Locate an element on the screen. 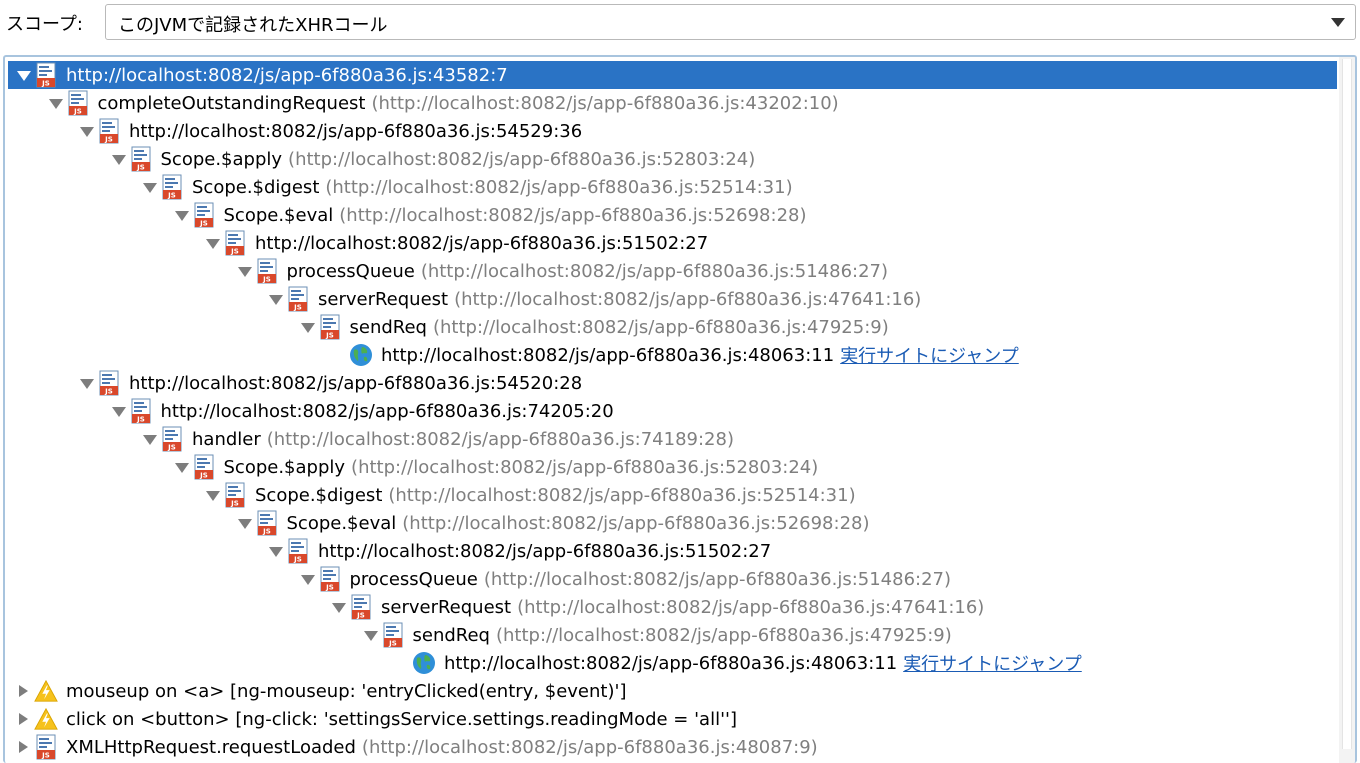 Image resolution: width=1360 pixels, height=763 pixels. vertical-scrollbar is located at coordinates (1347, 410).